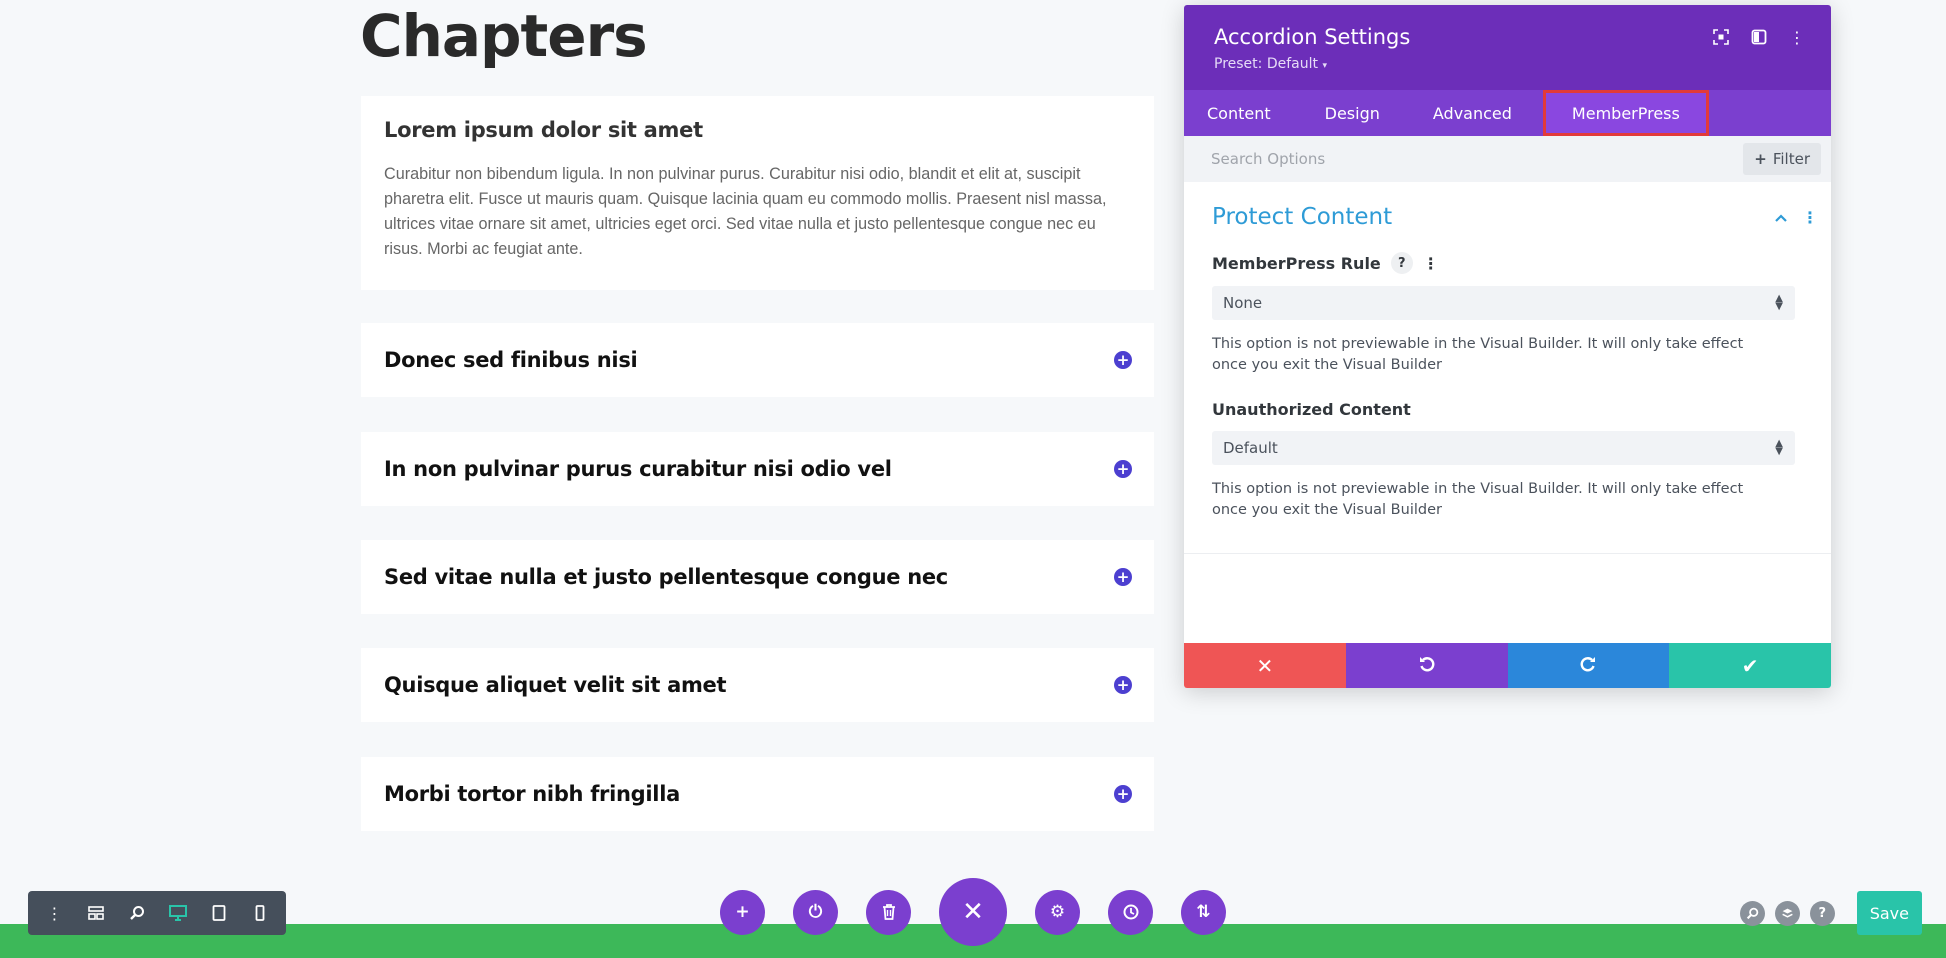  Describe the element at coordinates (1503, 448) in the screenshot. I see `unauthorized-content-select: Default ▲ ▼` at that location.